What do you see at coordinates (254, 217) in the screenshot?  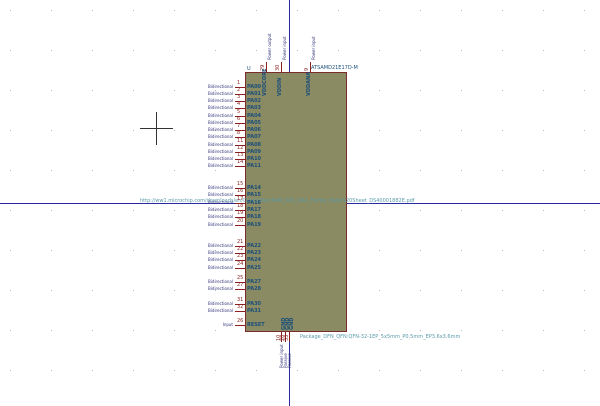 I see `pin-name: PA18` at bounding box center [254, 217].